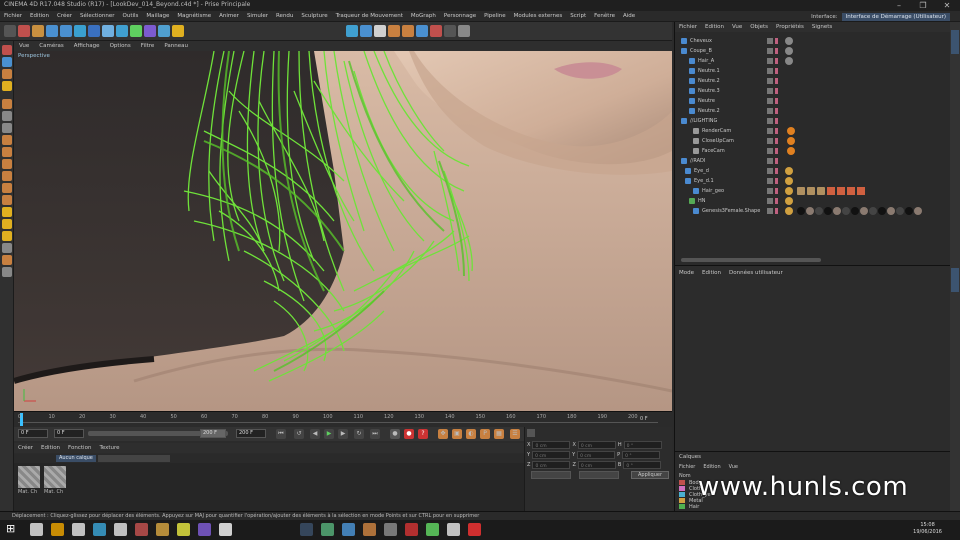 The image size is (960, 540). I want to click on menu-item: Script, so click(578, 16).